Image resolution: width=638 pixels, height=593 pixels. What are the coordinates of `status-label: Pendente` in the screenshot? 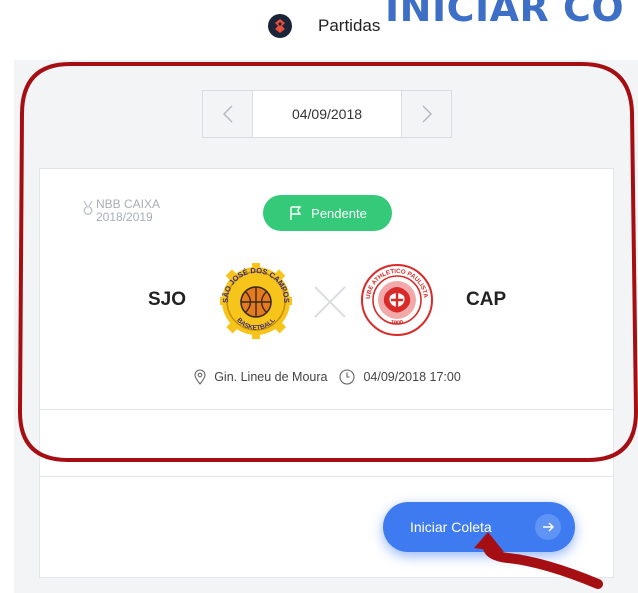 It's located at (339, 213).